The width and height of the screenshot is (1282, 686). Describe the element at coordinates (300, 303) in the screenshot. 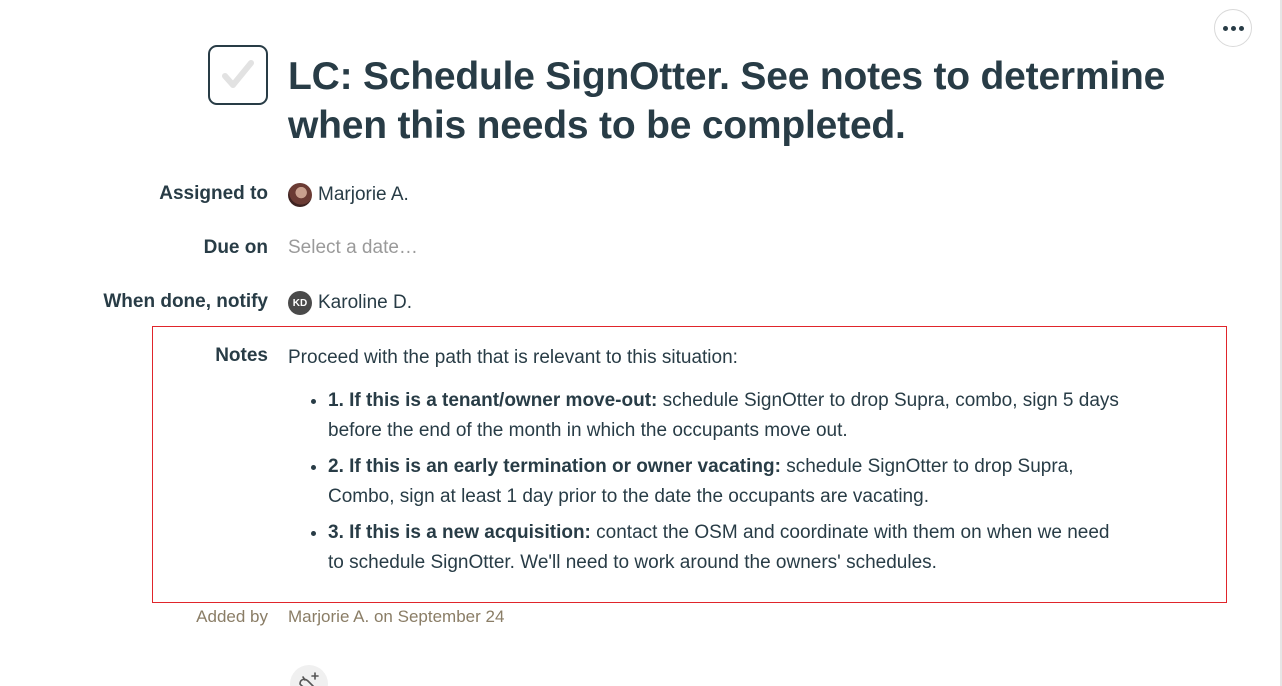

I see `avatar: KD` at that location.